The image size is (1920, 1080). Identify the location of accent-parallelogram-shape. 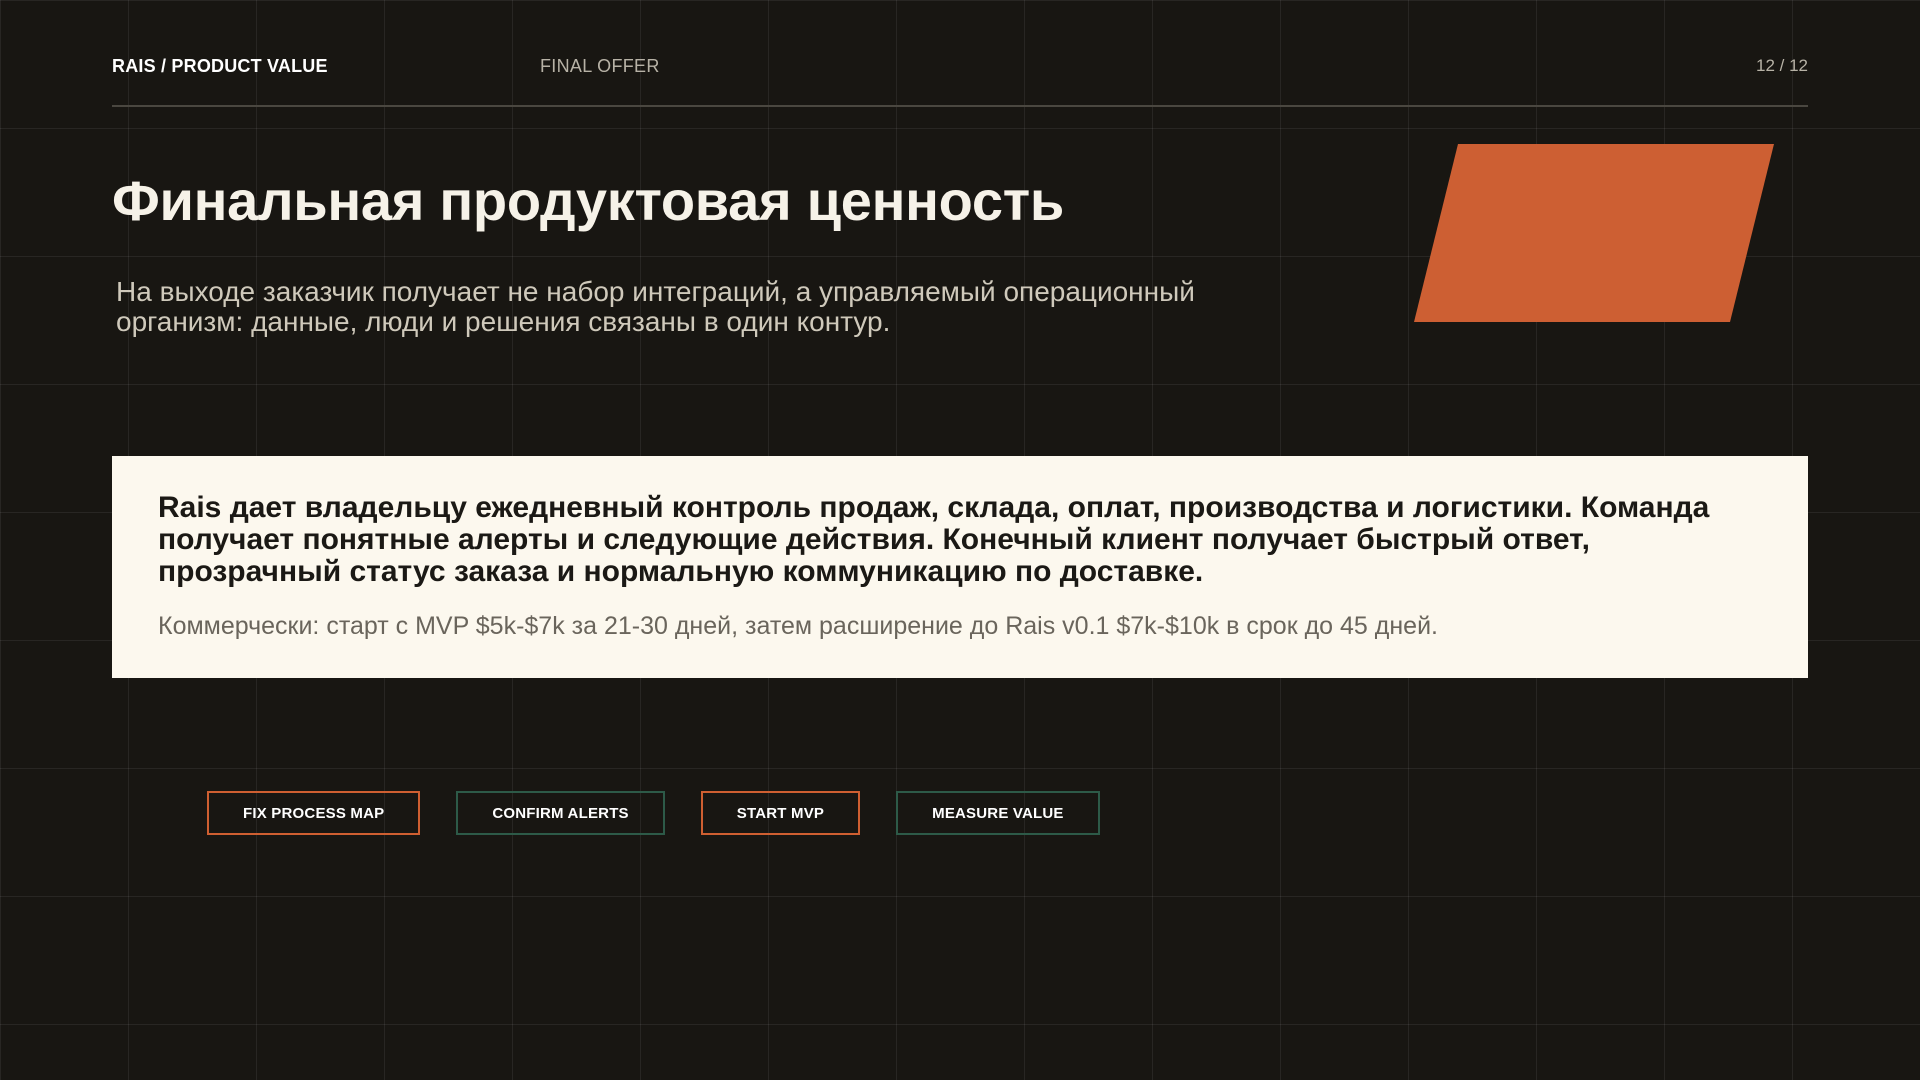
(1594, 233).